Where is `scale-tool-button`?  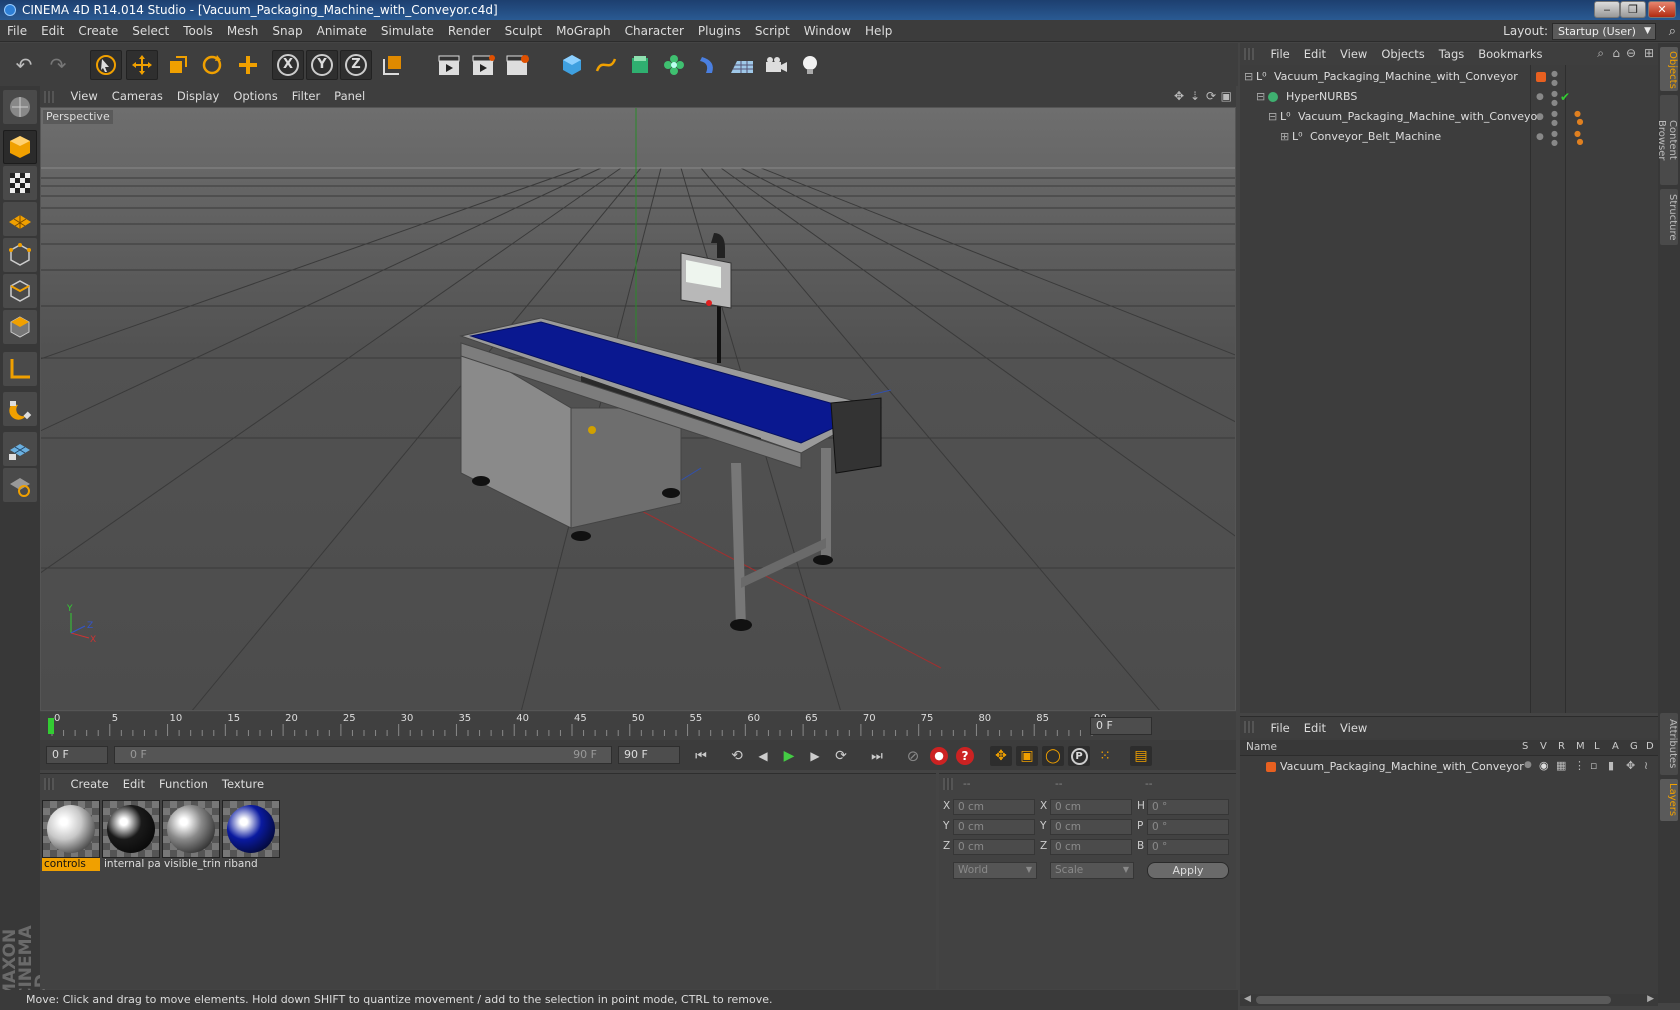 scale-tool-button is located at coordinates (178, 65).